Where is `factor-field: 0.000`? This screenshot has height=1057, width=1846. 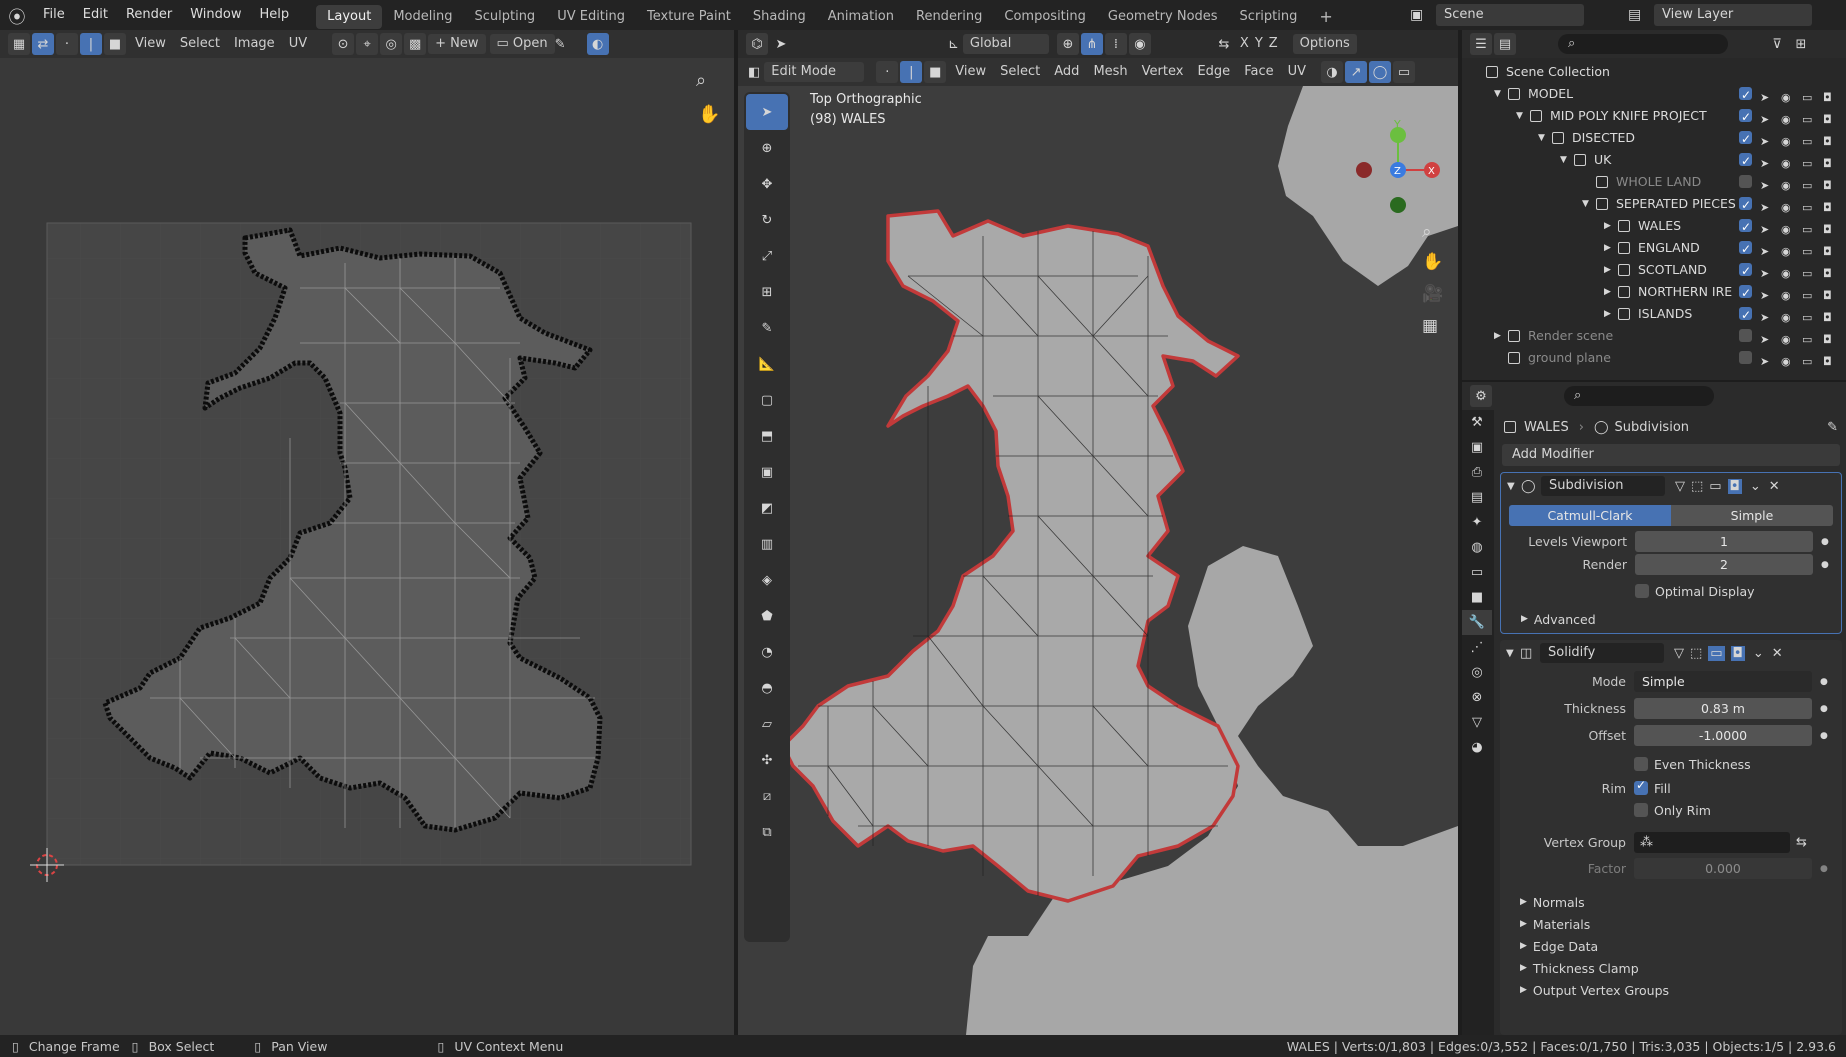
factor-field: 0.000 is located at coordinates (1723, 868).